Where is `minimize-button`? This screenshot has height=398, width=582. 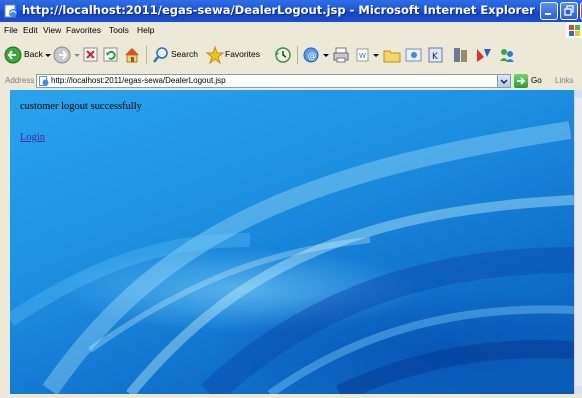 minimize-button is located at coordinates (549, 11).